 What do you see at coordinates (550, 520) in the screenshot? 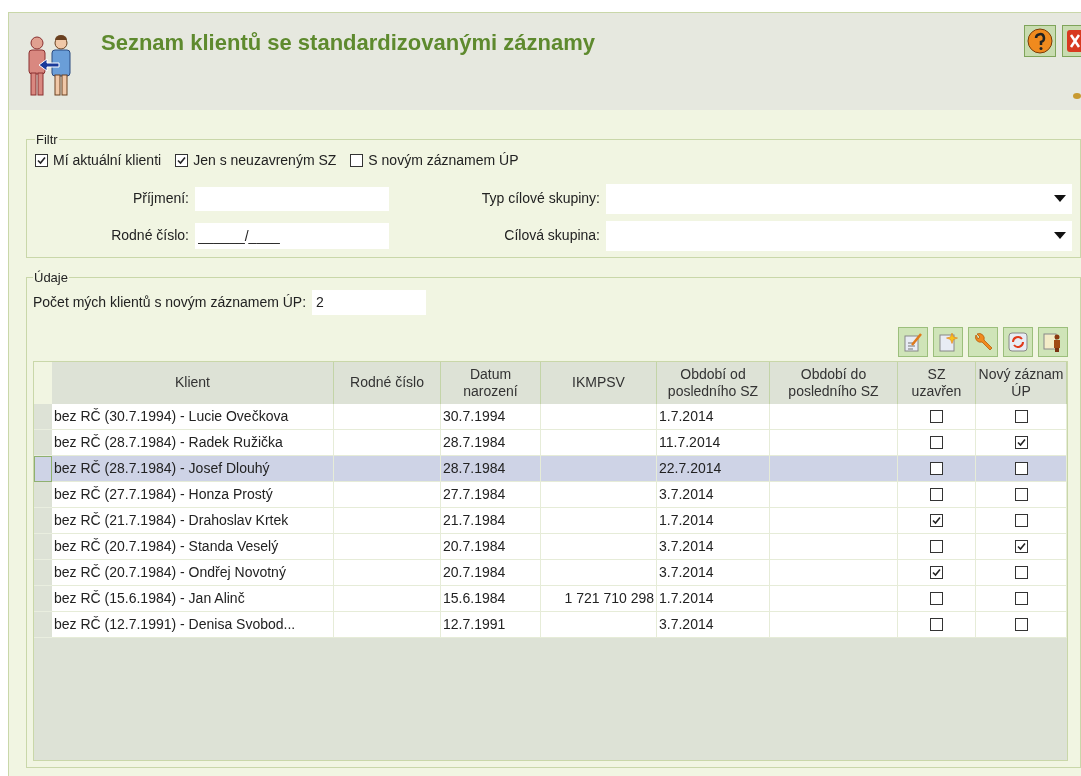
I see `table-row: bez RČ (21.7.1984) - Drahoslav Krtek 21.7.1984 1.7.2014` at bounding box center [550, 520].